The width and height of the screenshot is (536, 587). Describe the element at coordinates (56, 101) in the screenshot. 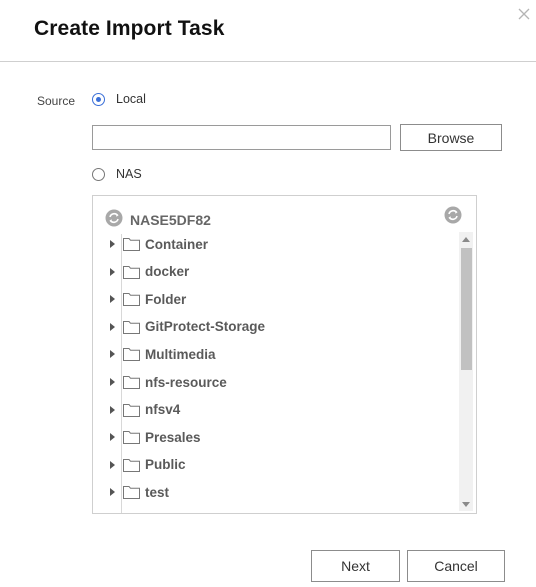

I see `source-label: Source` at that location.